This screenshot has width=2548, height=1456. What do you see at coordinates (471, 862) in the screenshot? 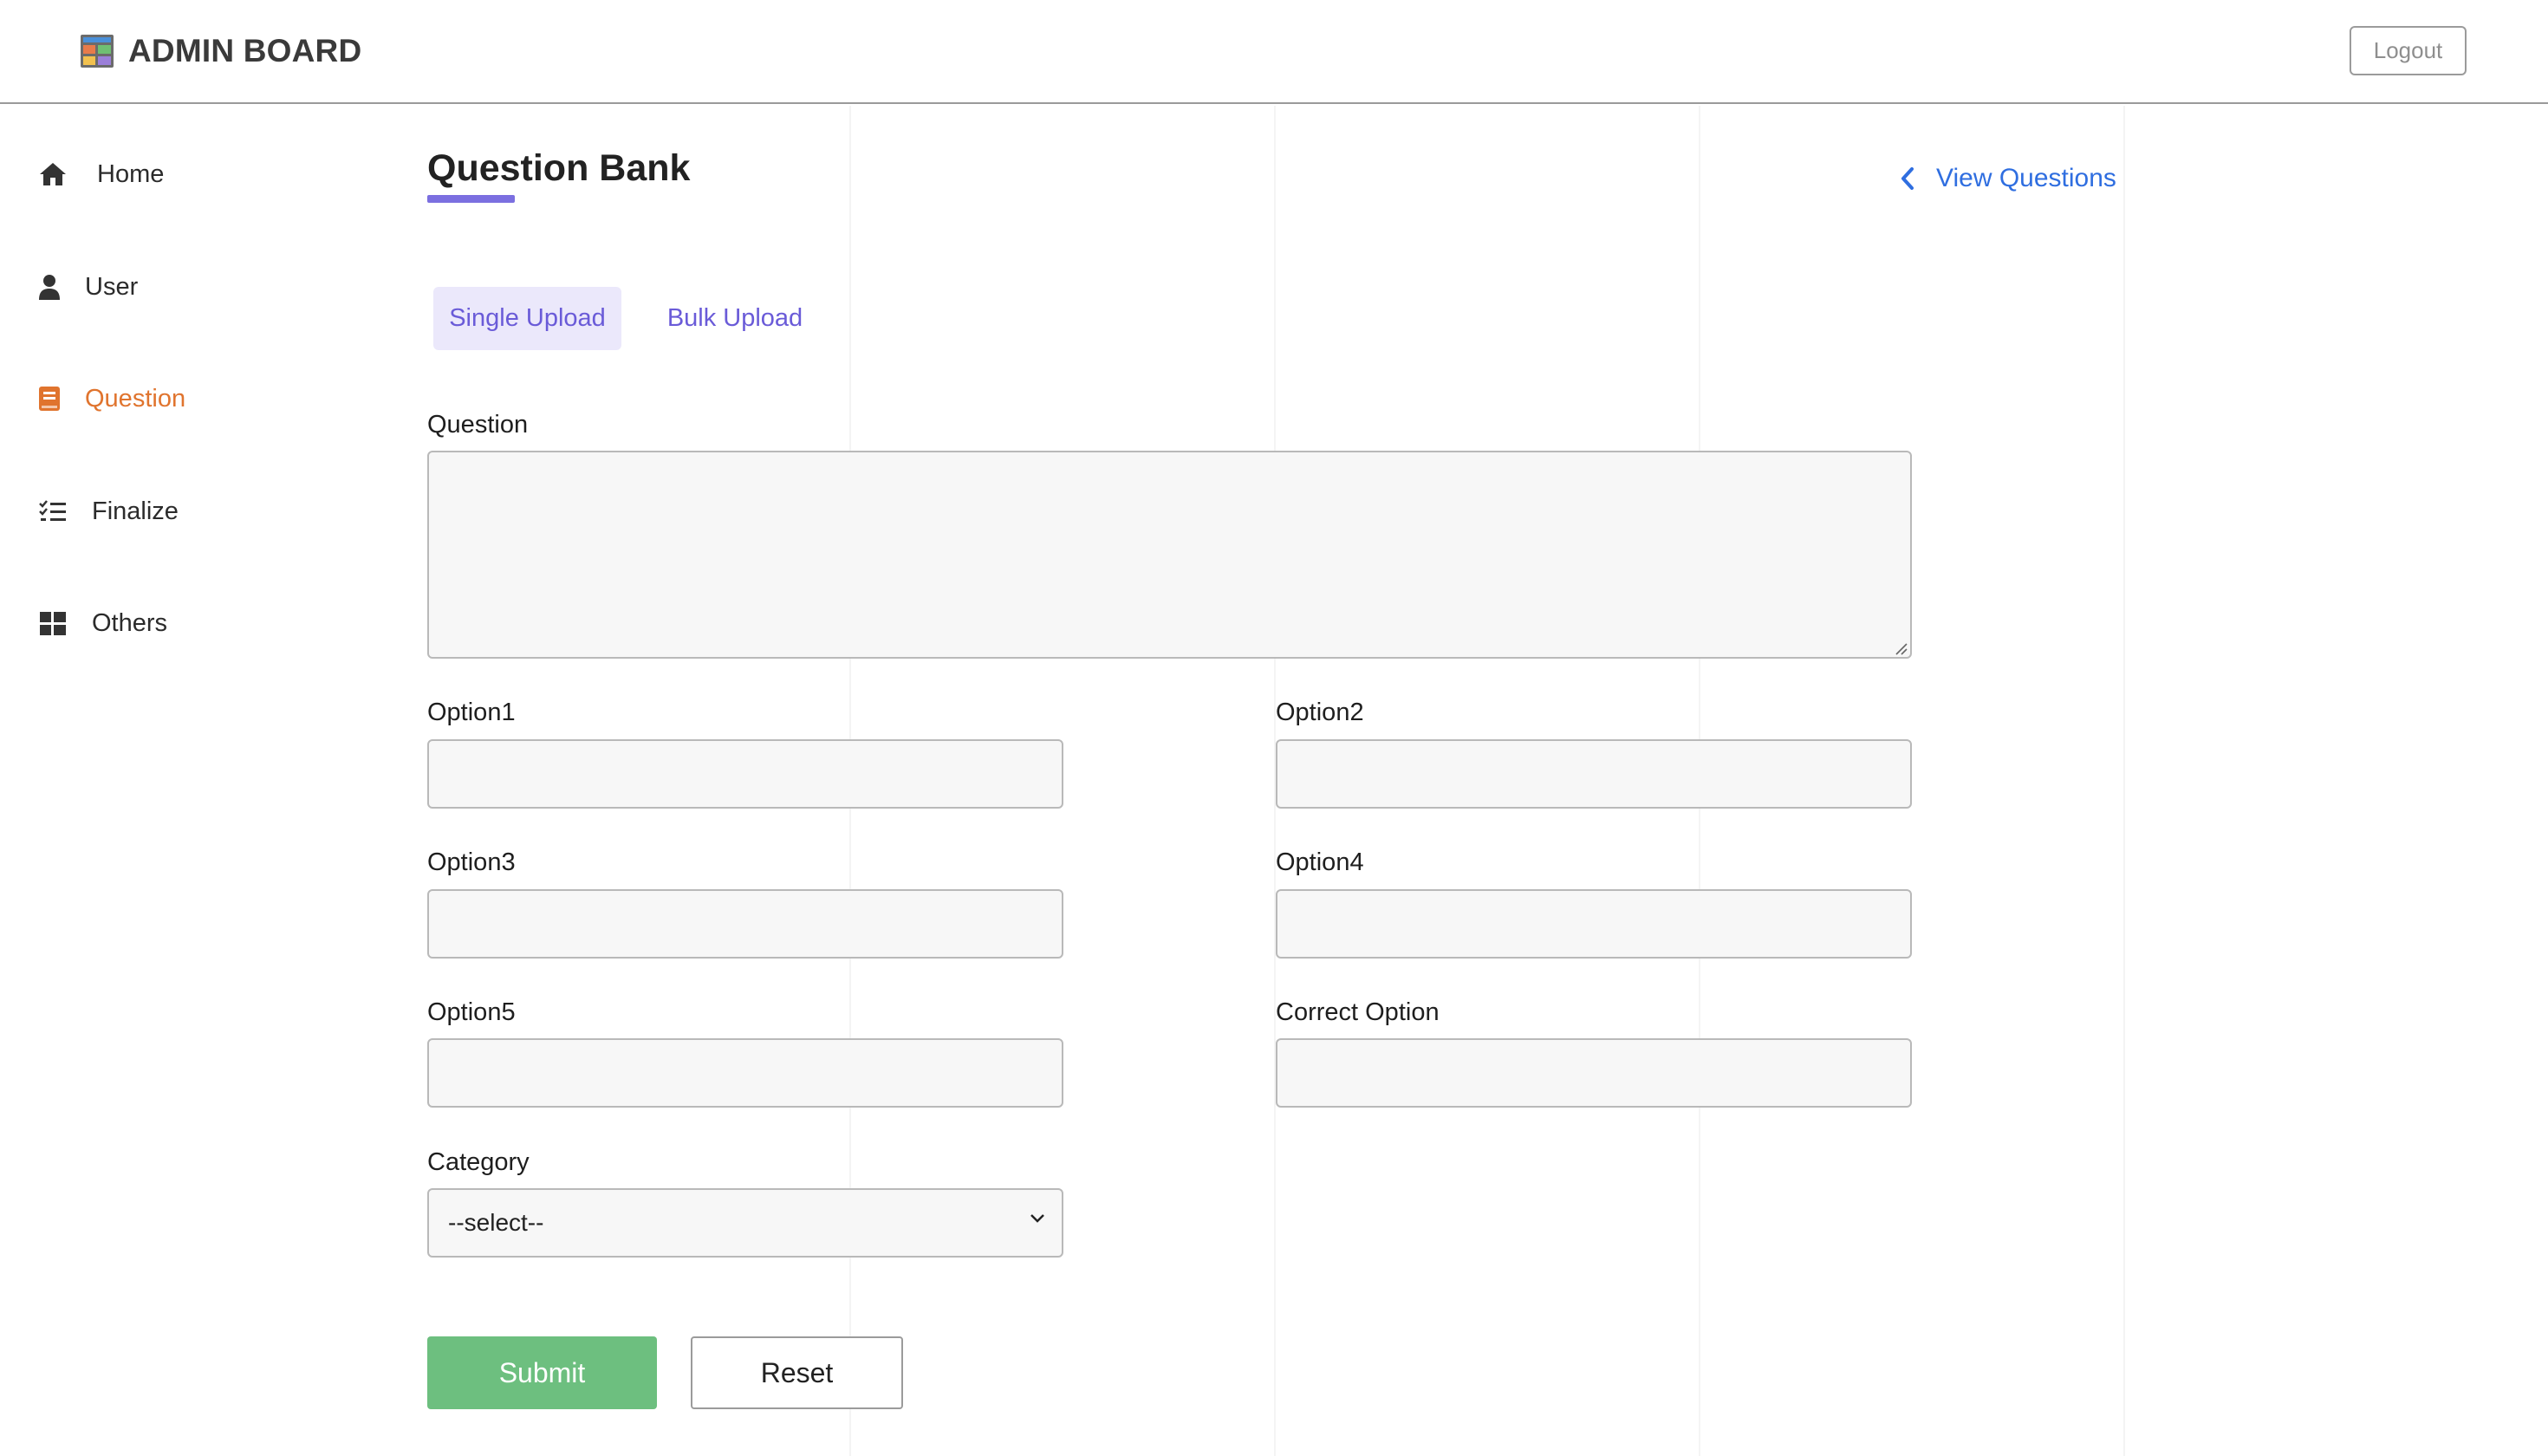
I see `option3-label: Option3` at bounding box center [471, 862].